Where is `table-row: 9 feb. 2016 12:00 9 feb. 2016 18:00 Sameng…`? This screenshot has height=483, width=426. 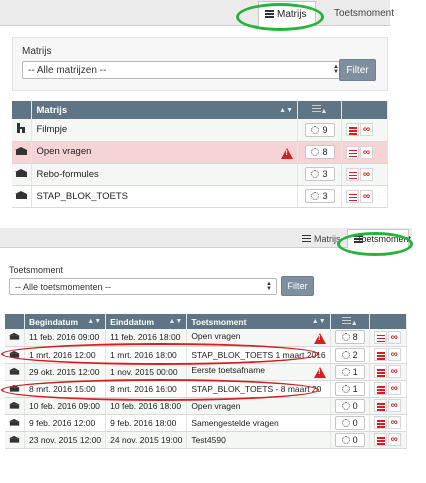
table-row: 9 feb. 2016 12:00 9 feb. 2016 18:00 Sameng… is located at coordinates (206, 423).